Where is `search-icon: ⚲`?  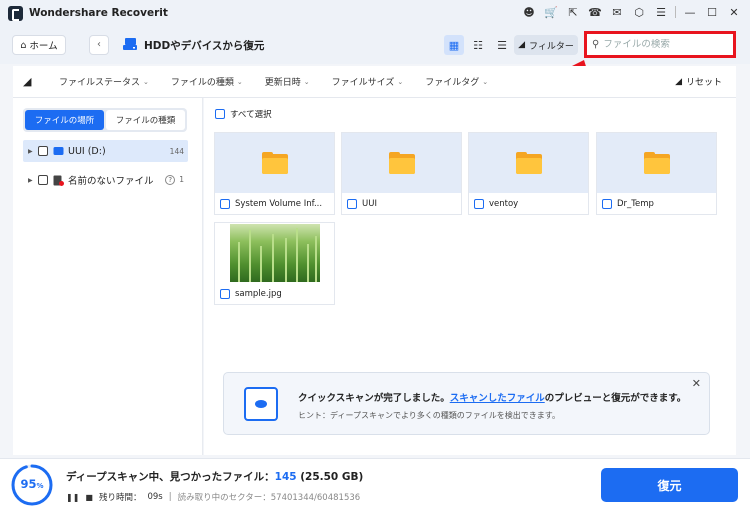 search-icon: ⚲ is located at coordinates (596, 44).